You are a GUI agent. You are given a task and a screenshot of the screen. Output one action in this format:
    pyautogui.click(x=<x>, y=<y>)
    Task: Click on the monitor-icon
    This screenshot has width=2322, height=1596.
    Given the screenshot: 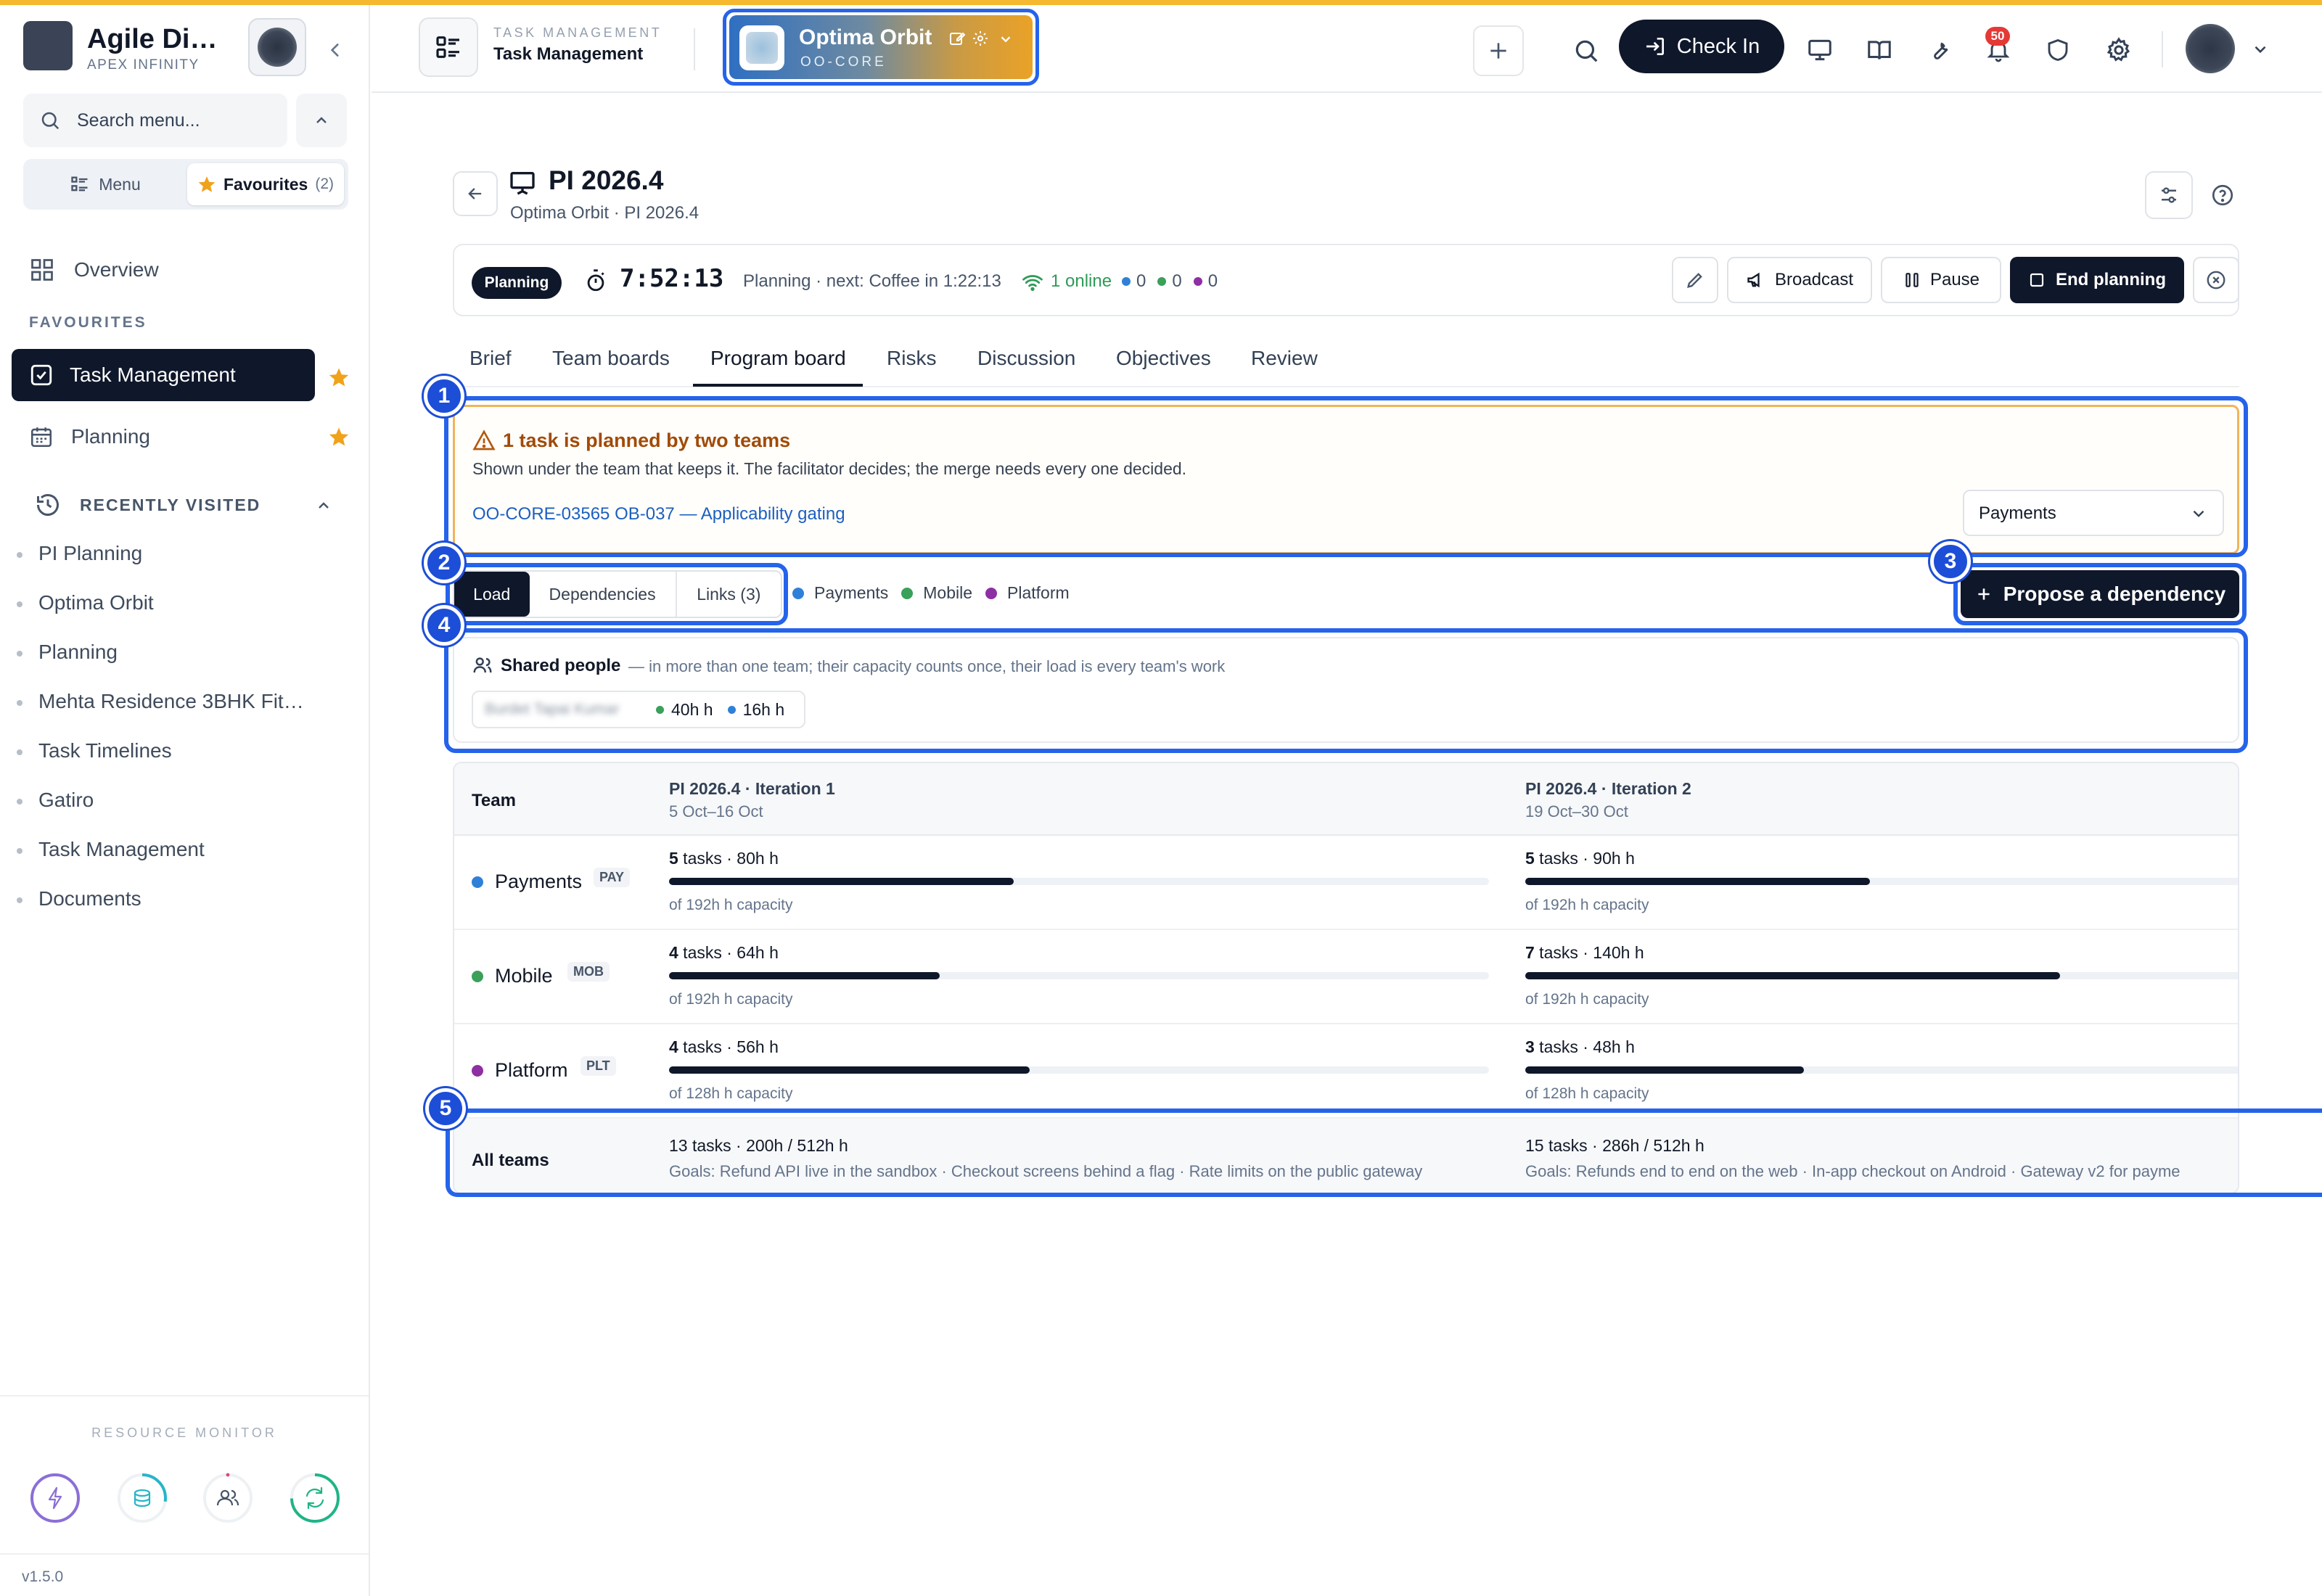 What is the action you would take?
    pyautogui.click(x=1819, y=50)
    